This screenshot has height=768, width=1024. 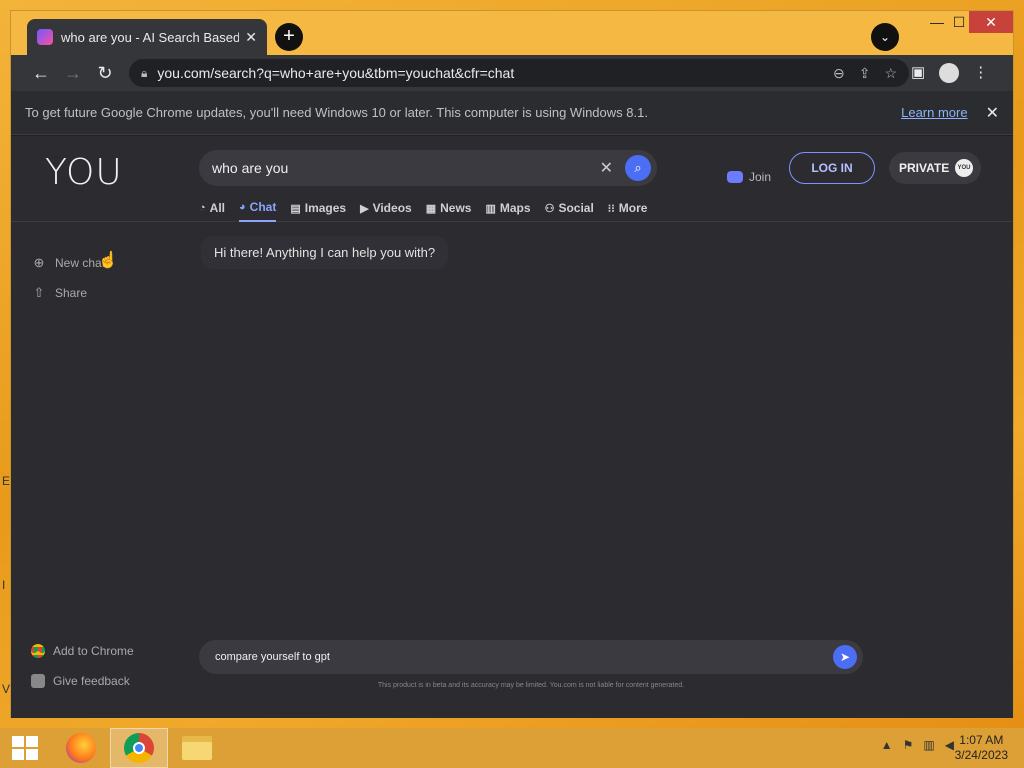 What do you see at coordinates (890, 73) in the screenshot?
I see `bookmark-star-icon: ☆` at bounding box center [890, 73].